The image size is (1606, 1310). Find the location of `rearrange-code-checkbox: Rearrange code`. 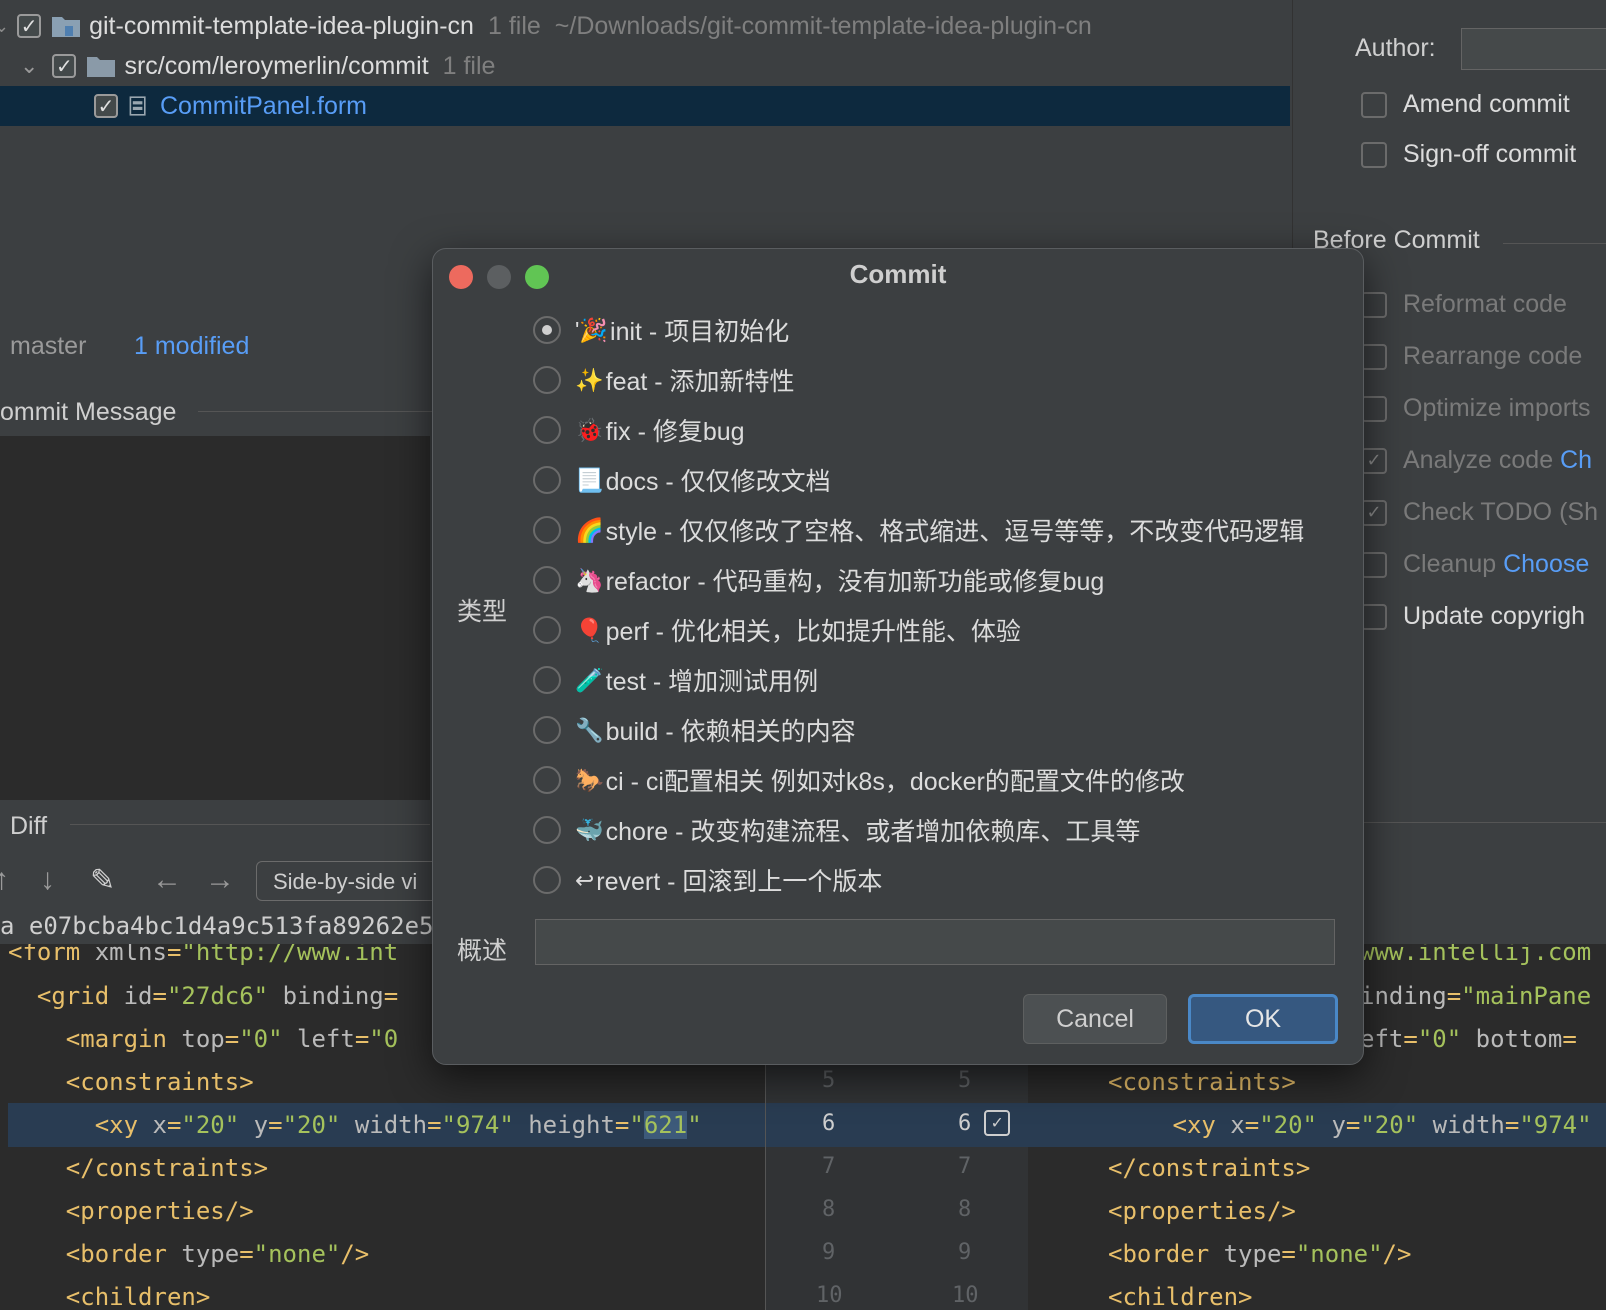

rearrange-code-checkbox: Rearrange code is located at coordinates (1471, 356).